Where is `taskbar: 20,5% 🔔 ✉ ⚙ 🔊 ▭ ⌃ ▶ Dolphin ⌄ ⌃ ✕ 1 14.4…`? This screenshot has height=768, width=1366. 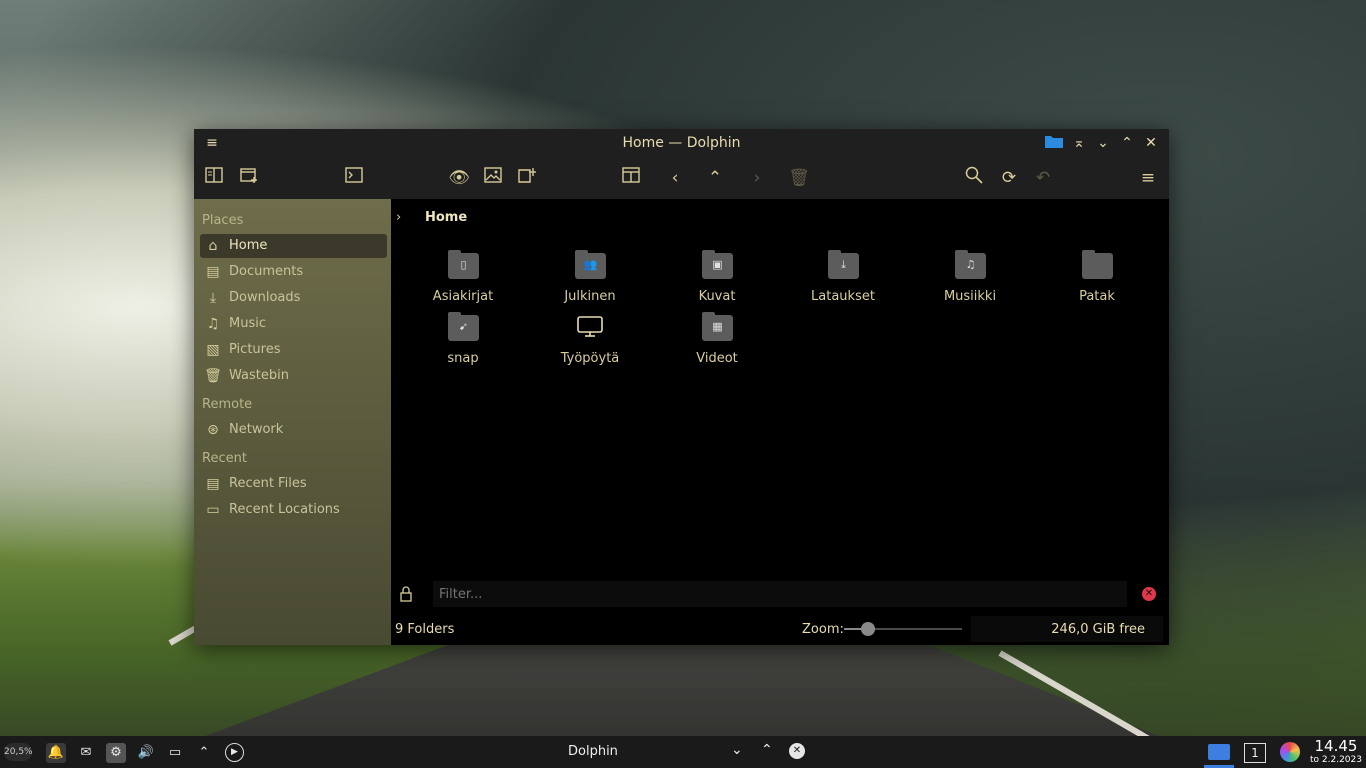
taskbar: 20,5% 🔔 ✉ ⚙ 🔊 ▭ ⌃ ▶ Dolphin ⌄ ⌃ ✕ 1 14.4… is located at coordinates (683, 752).